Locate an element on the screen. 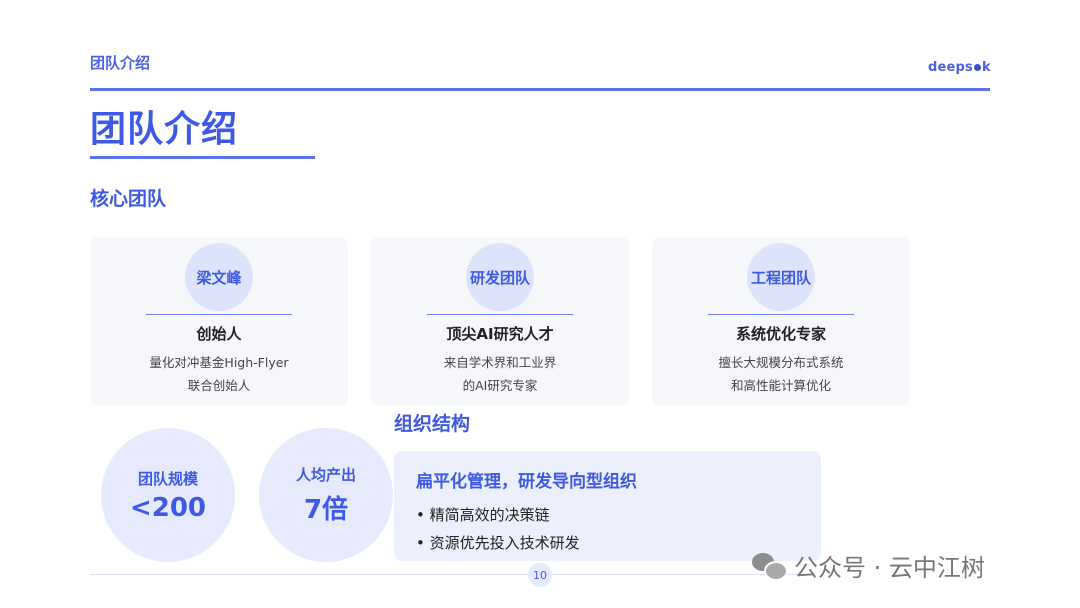 This screenshot has width=1080, height=608. deepseek-logo: deeps k is located at coordinates (959, 67).